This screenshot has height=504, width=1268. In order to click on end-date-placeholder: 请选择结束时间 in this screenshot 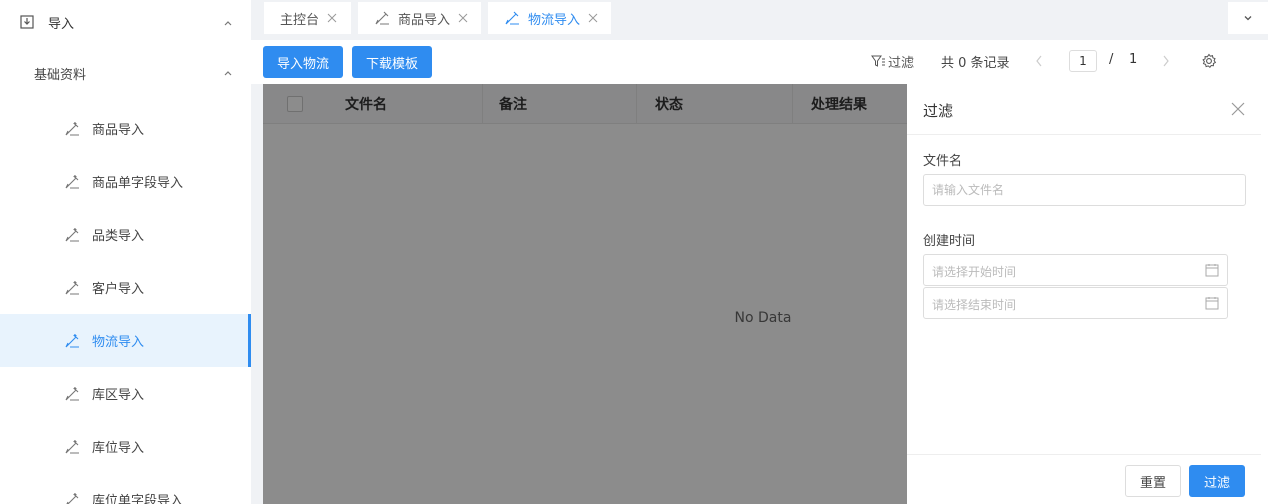, I will do `click(974, 305)`.